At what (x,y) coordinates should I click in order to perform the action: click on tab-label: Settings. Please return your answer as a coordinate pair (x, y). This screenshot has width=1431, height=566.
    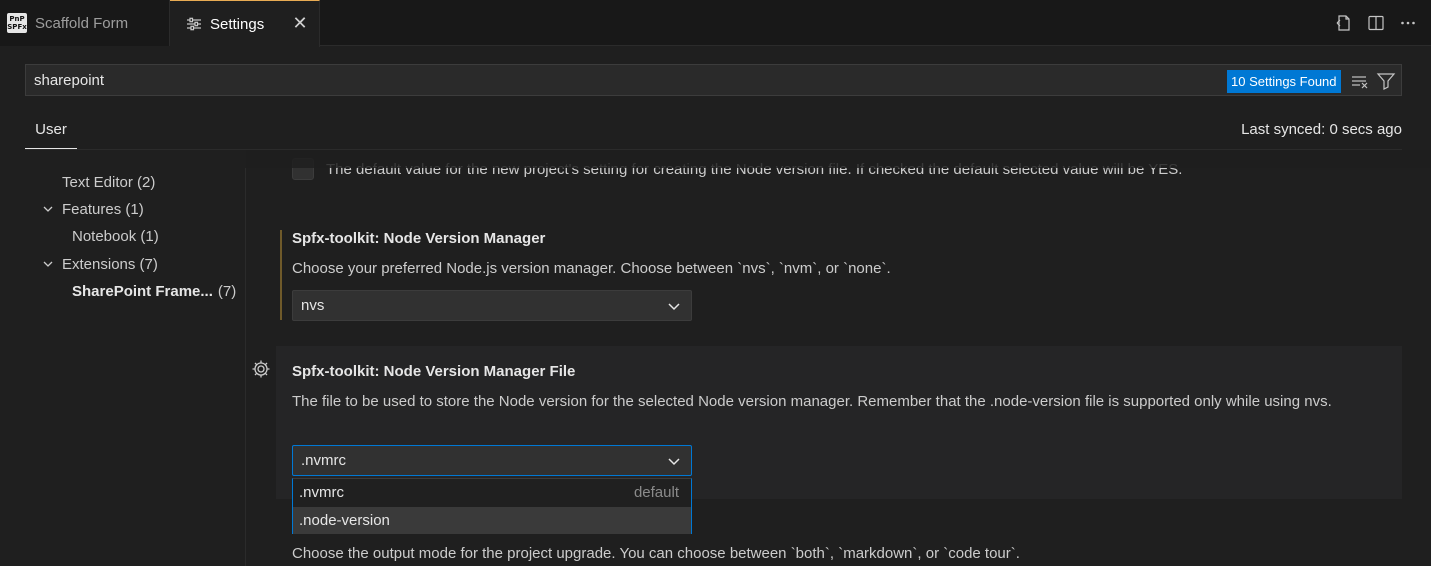
    Looking at the image, I should click on (237, 24).